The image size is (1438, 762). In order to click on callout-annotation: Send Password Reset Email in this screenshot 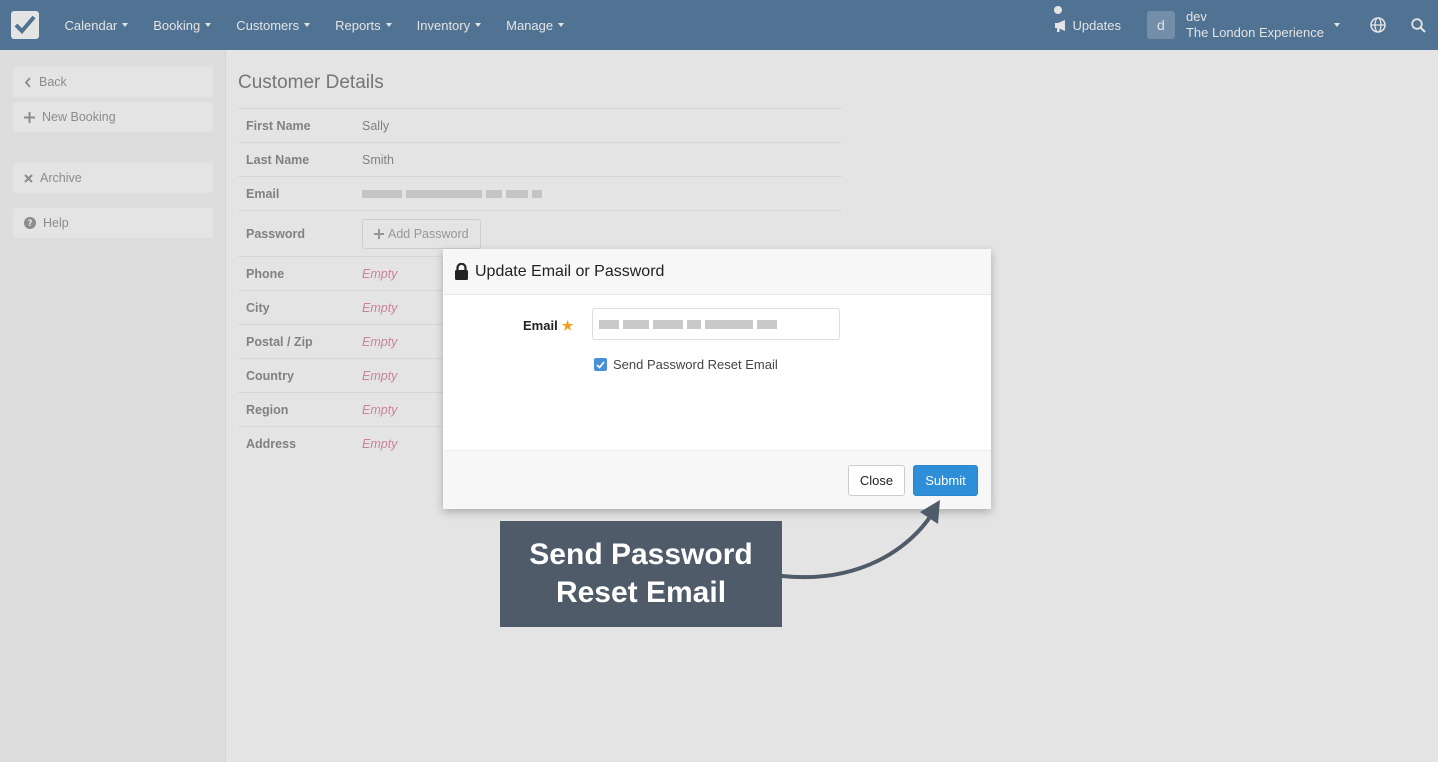, I will do `click(641, 574)`.